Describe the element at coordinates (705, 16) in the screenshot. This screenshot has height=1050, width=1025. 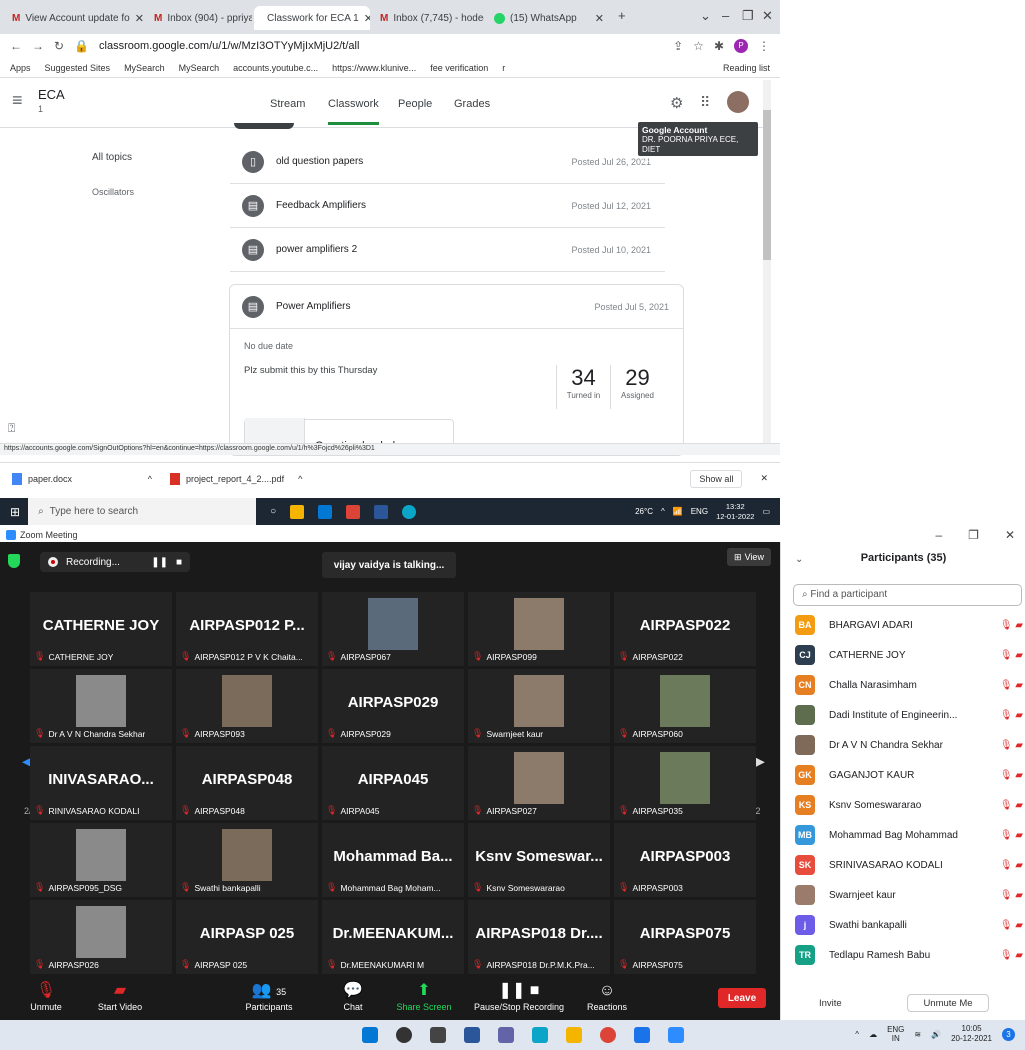
I see `tab-search-icon: ⌄` at that location.